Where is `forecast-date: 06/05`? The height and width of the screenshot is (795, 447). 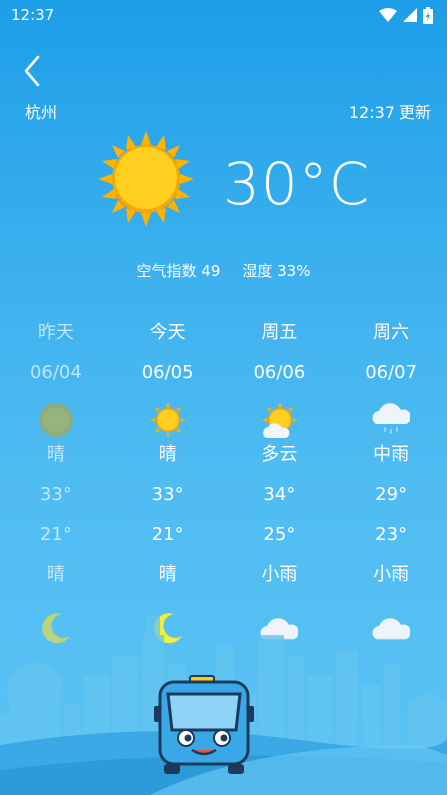
forecast-date: 06/05 is located at coordinates (167, 372).